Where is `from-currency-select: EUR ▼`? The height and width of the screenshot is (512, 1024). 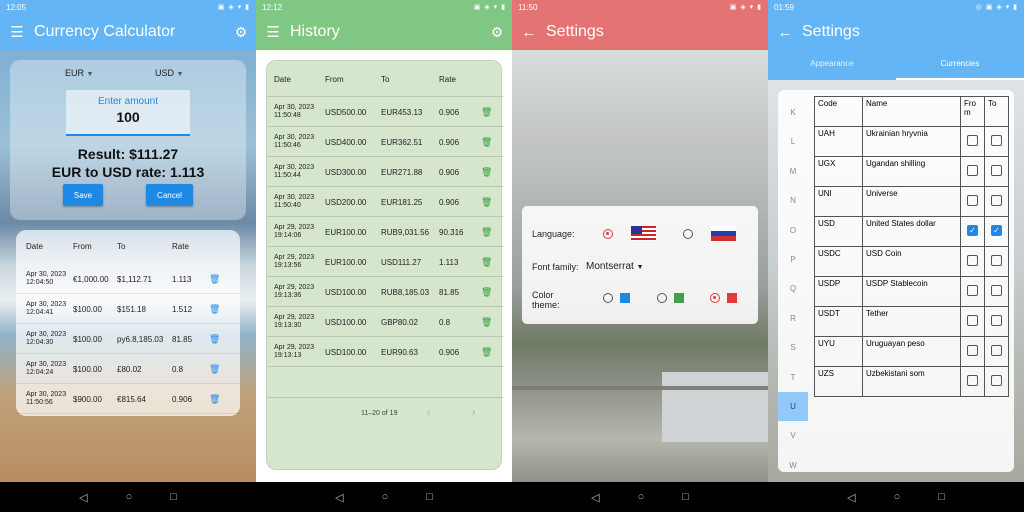 from-currency-select: EUR ▼ is located at coordinates (79, 73).